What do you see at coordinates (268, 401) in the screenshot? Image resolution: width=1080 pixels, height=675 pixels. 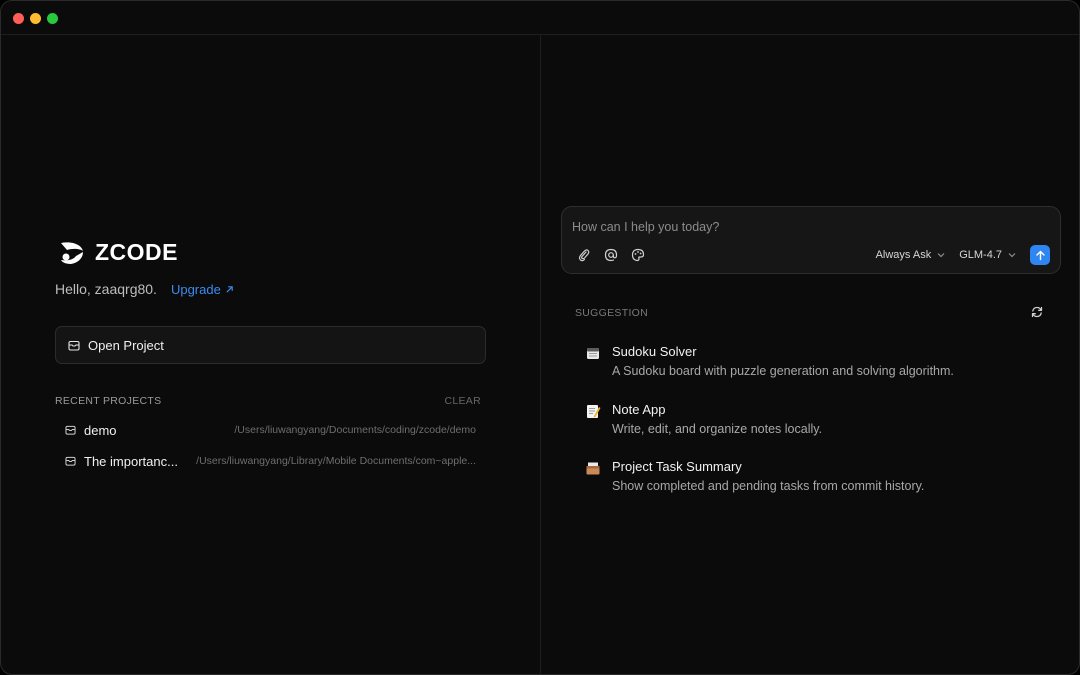 I see `recent-projects-header: RECENT PROJECTS CLEAR` at bounding box center [268, 401].